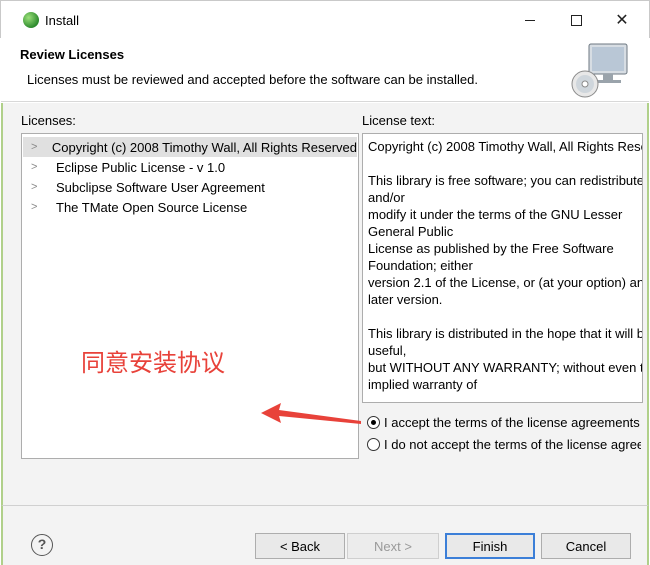  I want to click on wizard-footer: ? < Back Next > Finish Cancel, so click(325, 535).